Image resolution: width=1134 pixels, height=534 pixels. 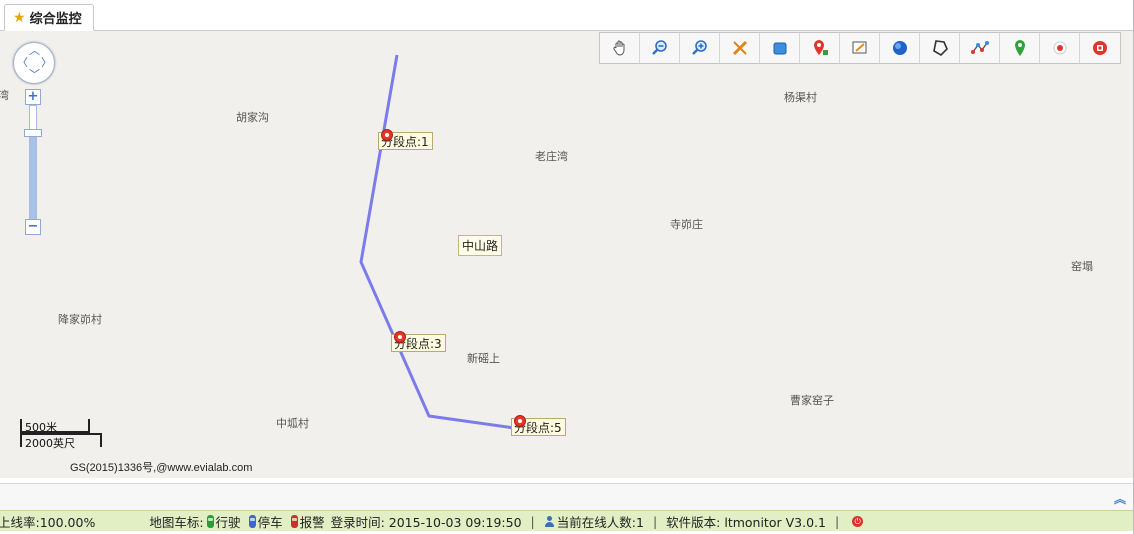 What do you see at coordinates (33, 133) in the screenshot?
I see `zoom-slider-handle` at bounding box center [33, 133].